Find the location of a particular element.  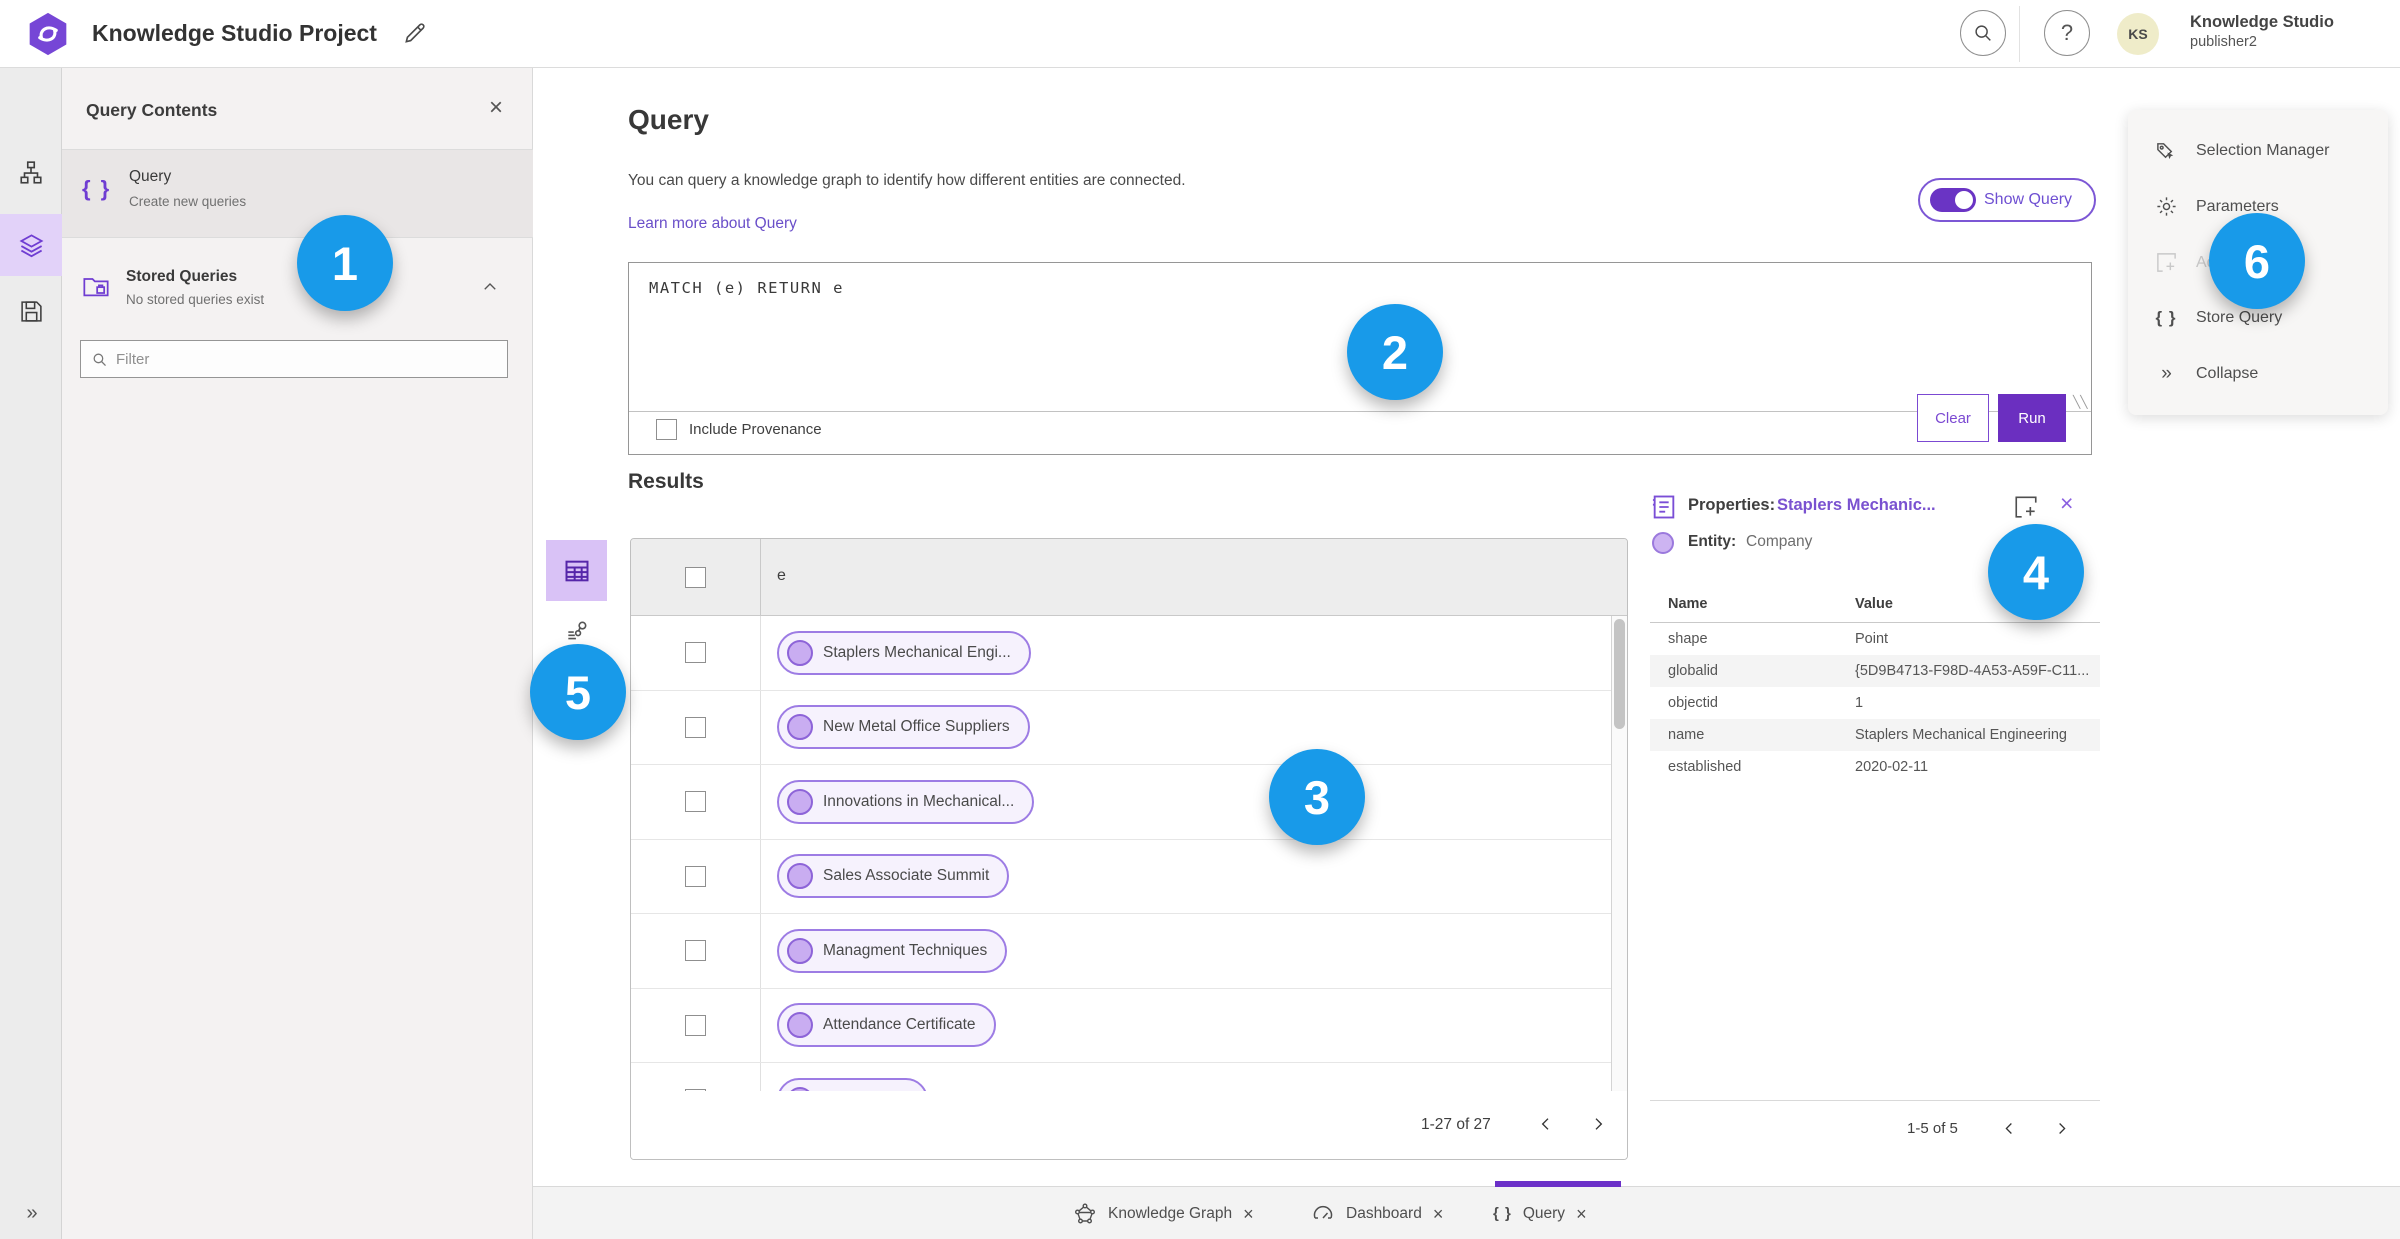

table-row: Managment Techniques is located at coordinates (1129, 951).